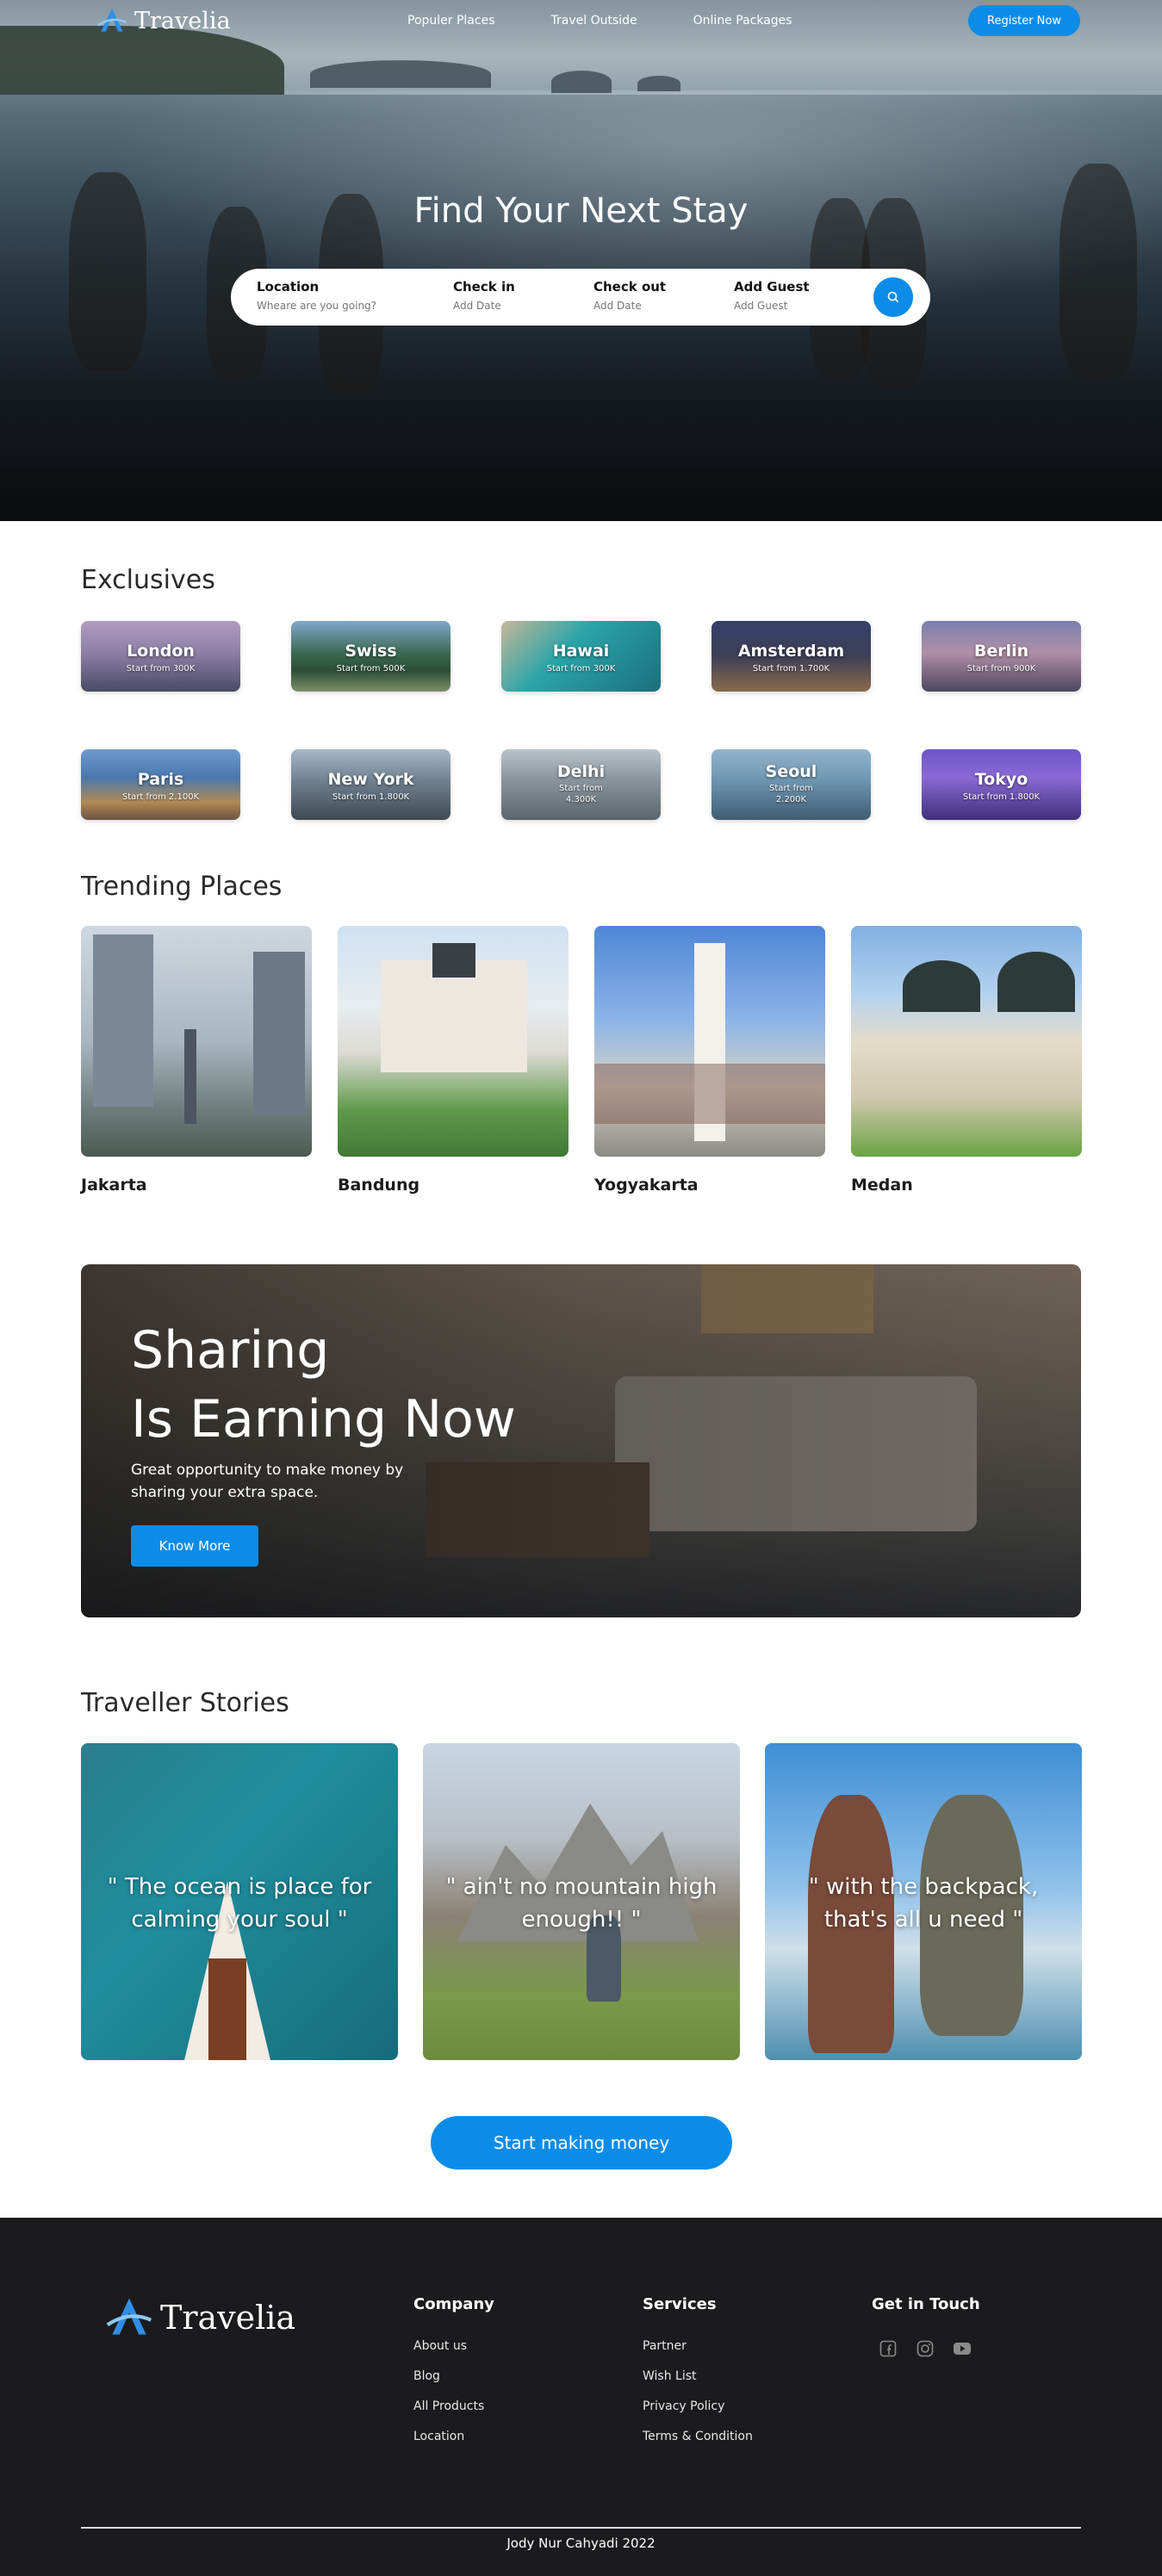 The width and height of the screenshot is (1162, 2576). I want to click on guest-input, so click(790, 306).